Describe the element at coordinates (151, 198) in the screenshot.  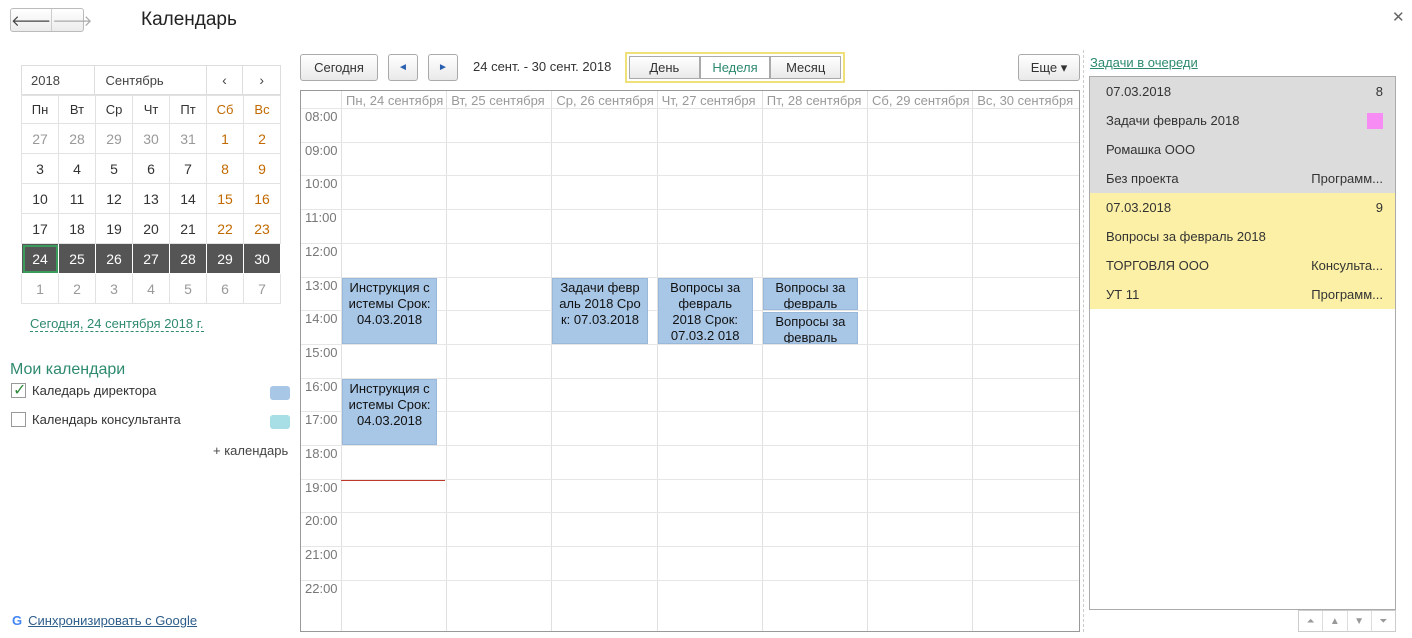
I see `mini-calendar-day: 13` at that location.